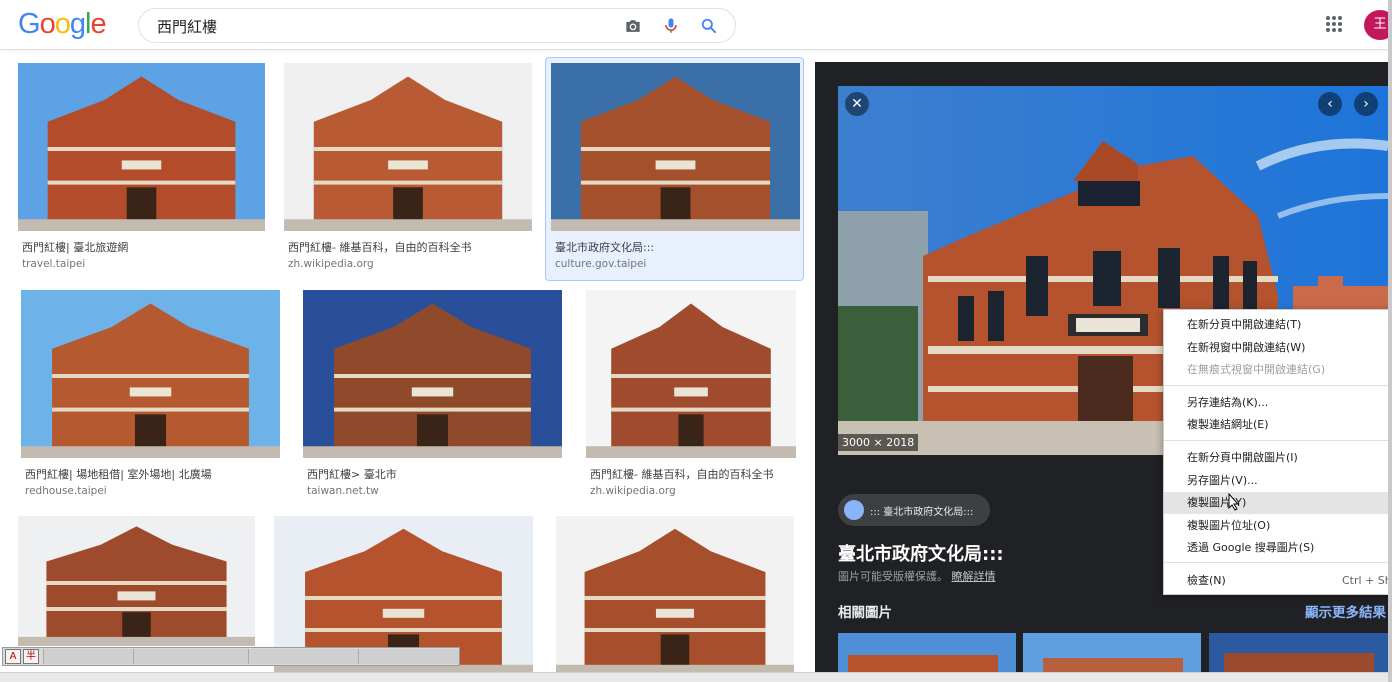 The image size is (1392, 682). I want to click on ime-toolbar: A 半, so click(231, 656).